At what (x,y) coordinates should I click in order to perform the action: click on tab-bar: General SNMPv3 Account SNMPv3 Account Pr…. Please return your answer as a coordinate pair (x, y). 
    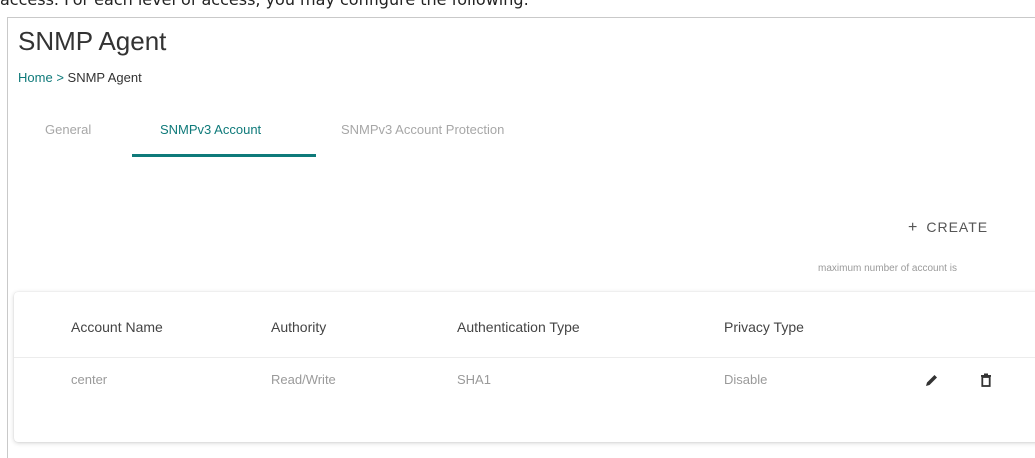
    Looking at the image, I should click on (526, 133).